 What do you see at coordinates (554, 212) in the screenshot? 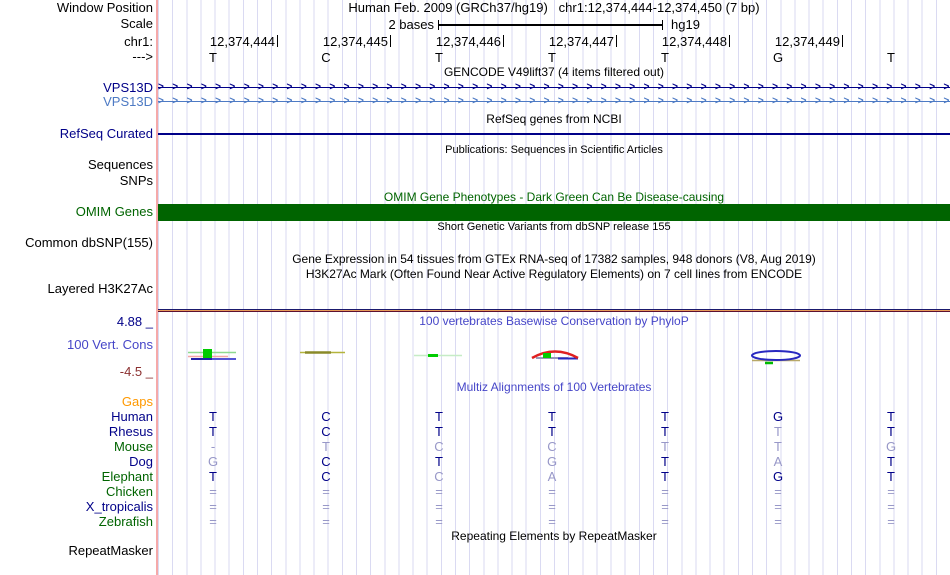
I see `omim-gene-bar` at bounding box center [554, 212].